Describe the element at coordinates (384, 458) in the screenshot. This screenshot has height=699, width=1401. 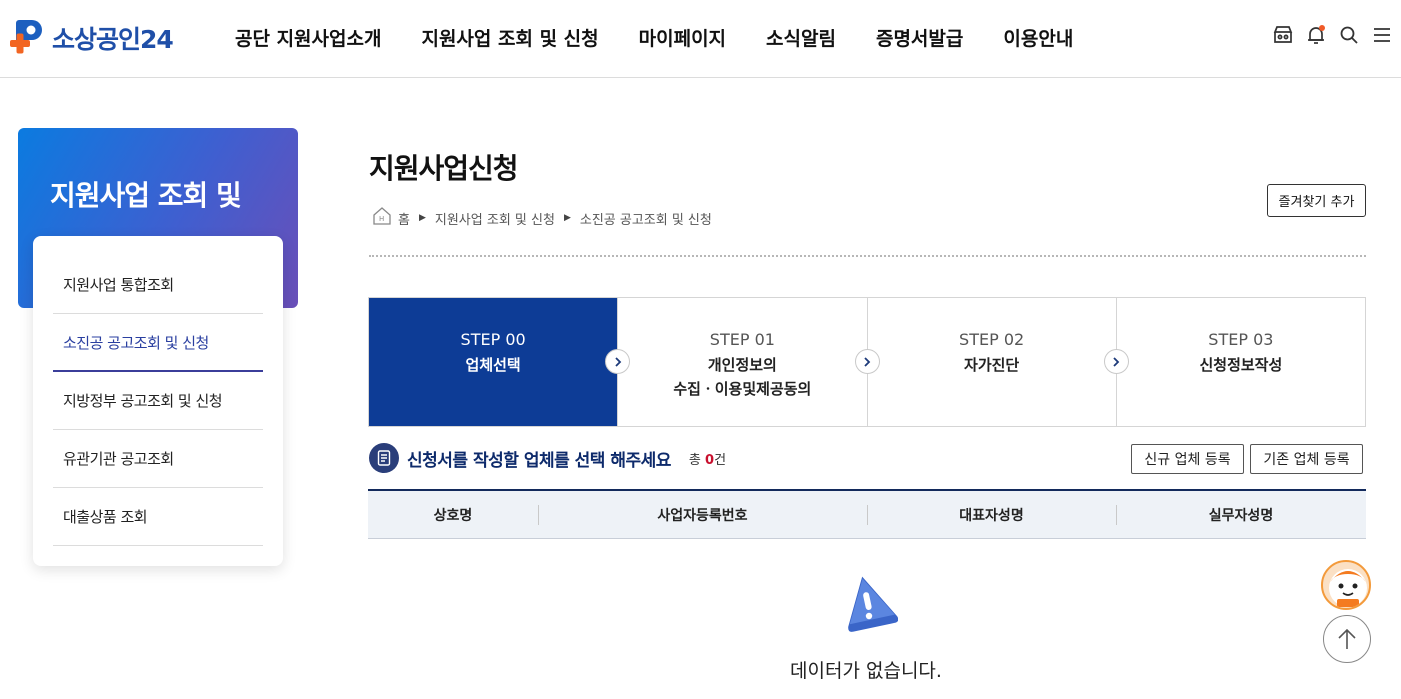
I see `document-icon` at that location.